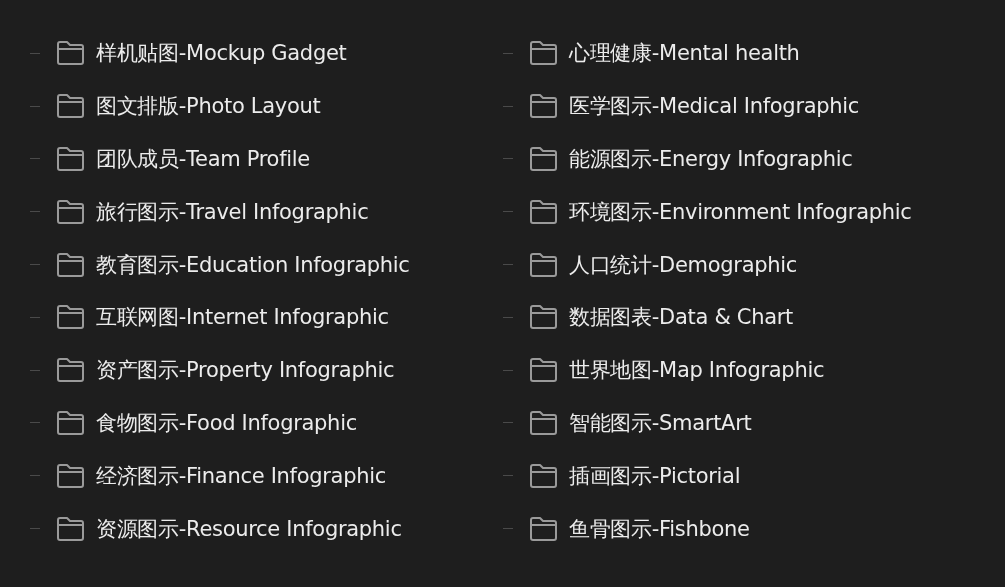 The height and width of the screenshot is (587, 1005). What do you see at coordinates (203, 159) in the screenshot?
I see `folder-name: 团队成员-Team Profile` at bounding box center [203, 159].